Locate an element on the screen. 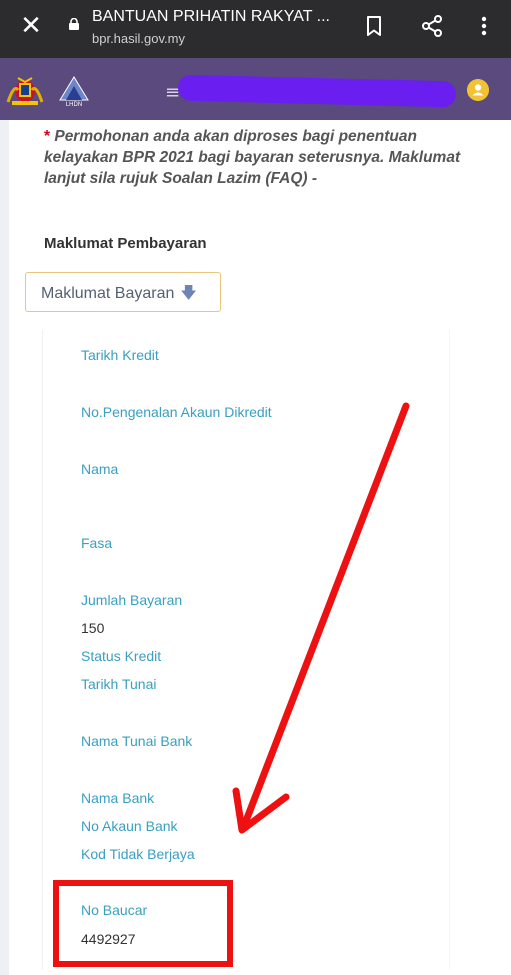 The image size is (511, 975). tarikh-tunai-label: Tarikh Tunai is located at coordinates (119, 684).